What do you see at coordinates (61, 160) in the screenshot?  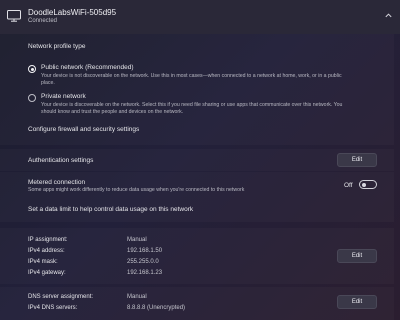 I see `authentication-label: Authentication settings` at bounding box center [61, 160].